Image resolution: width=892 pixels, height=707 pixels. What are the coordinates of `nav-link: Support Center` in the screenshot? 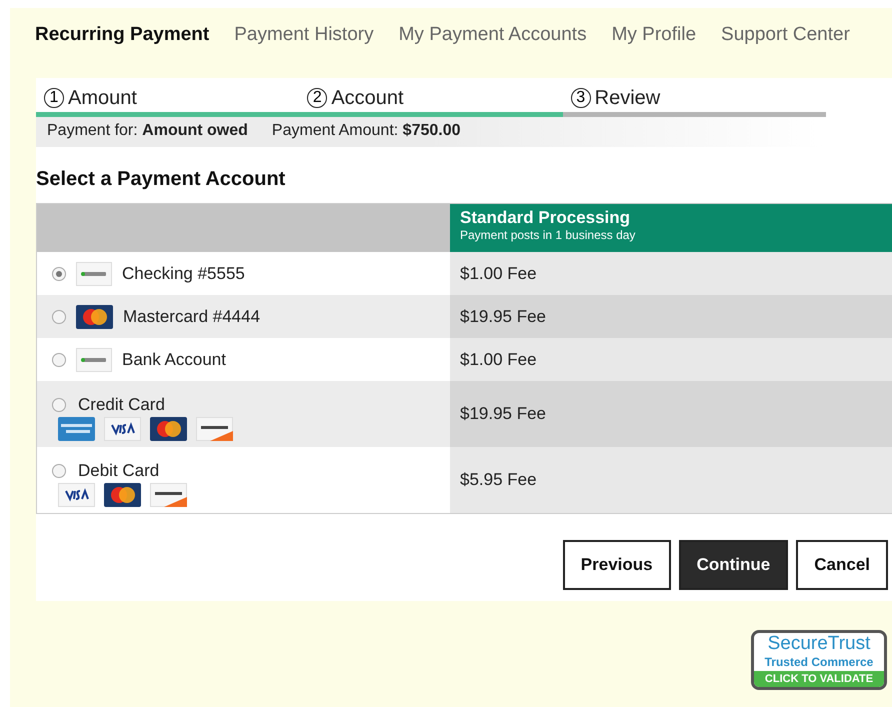 It's located at (785, 42).